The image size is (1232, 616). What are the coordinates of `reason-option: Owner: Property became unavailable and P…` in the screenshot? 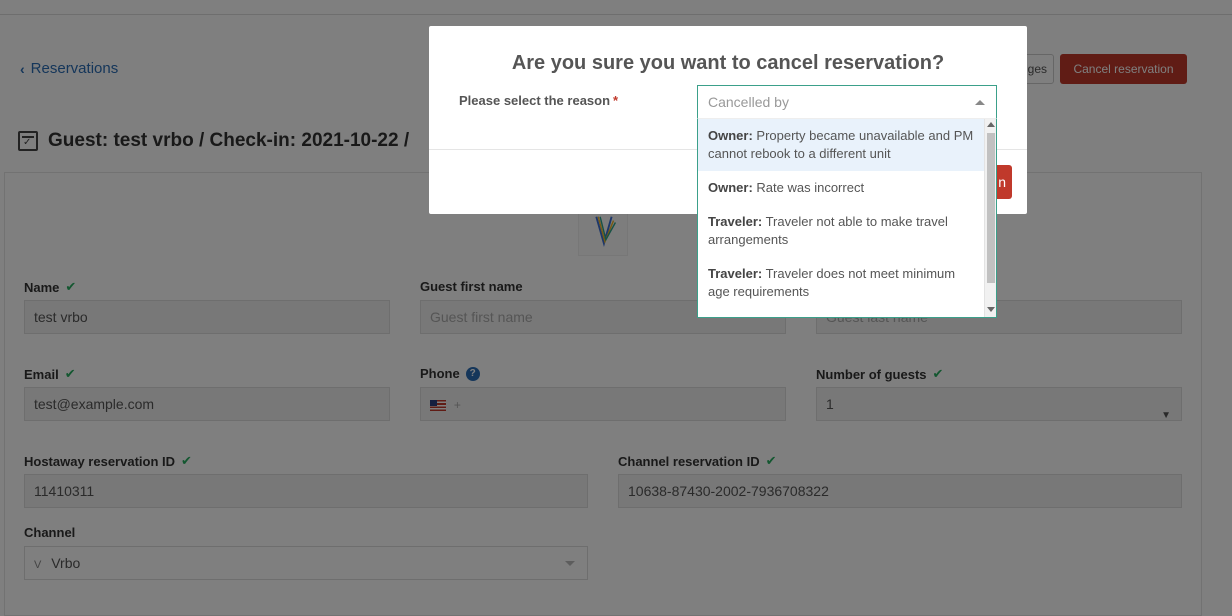 It's located at (841, 145).